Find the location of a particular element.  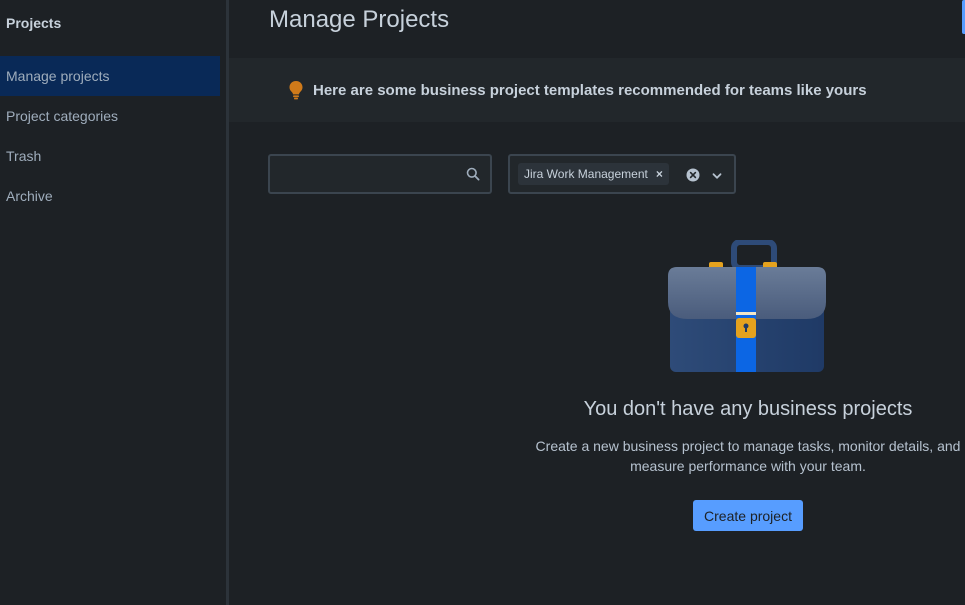

sidebar-item-project-categories: Project categories is located at coordinates (110, 116).